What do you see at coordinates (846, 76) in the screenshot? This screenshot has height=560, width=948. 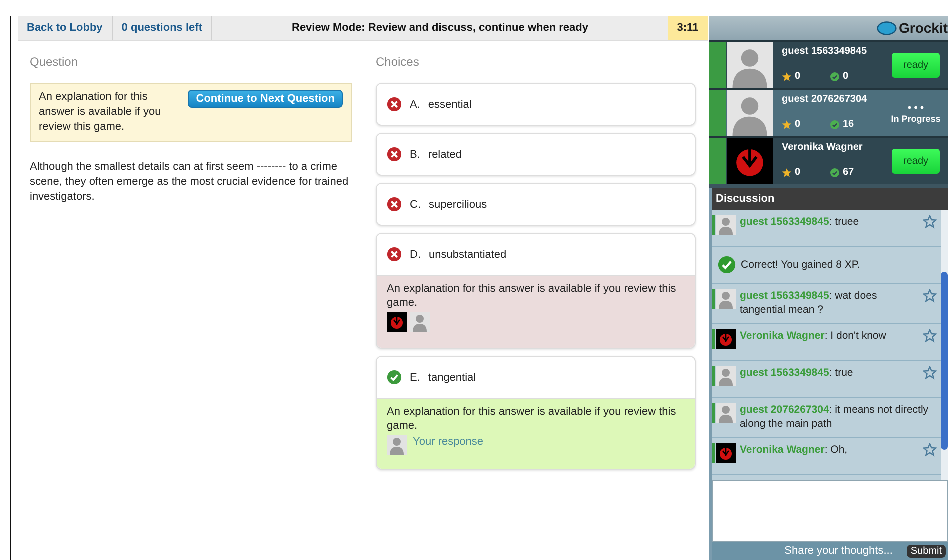 I see `correct-count: 0` at bounding box center [846, 76].